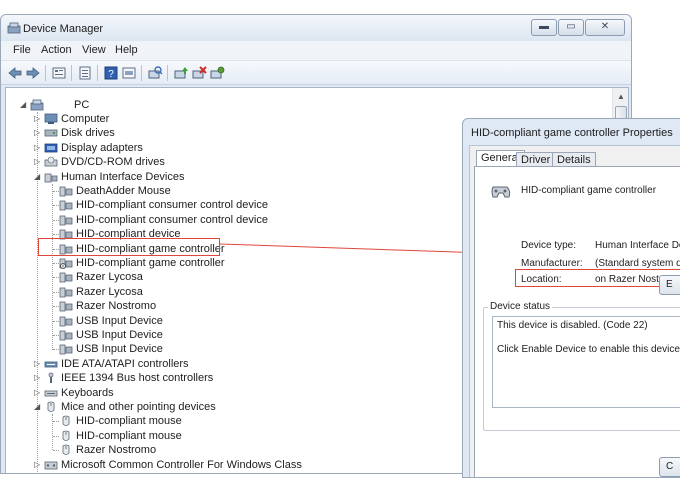 Image resolution: width=680 pixels, height=478 pixels. What do you see at coordinates (572, 325) in the screenshot?
I see `status-line-disabled: This device is disabled. (Code 22)` at bounding box center [572, 325].